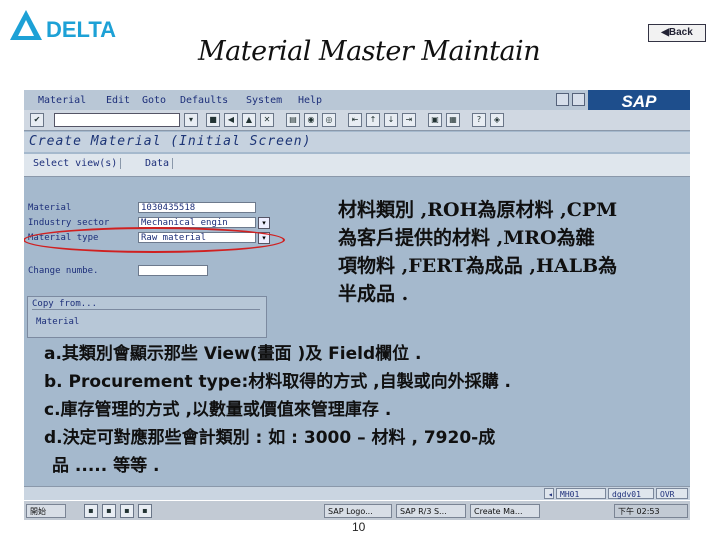 The height and width of the screenshot is (540, 720). I want to click on back-button: ◀Back, so click(677, 33).